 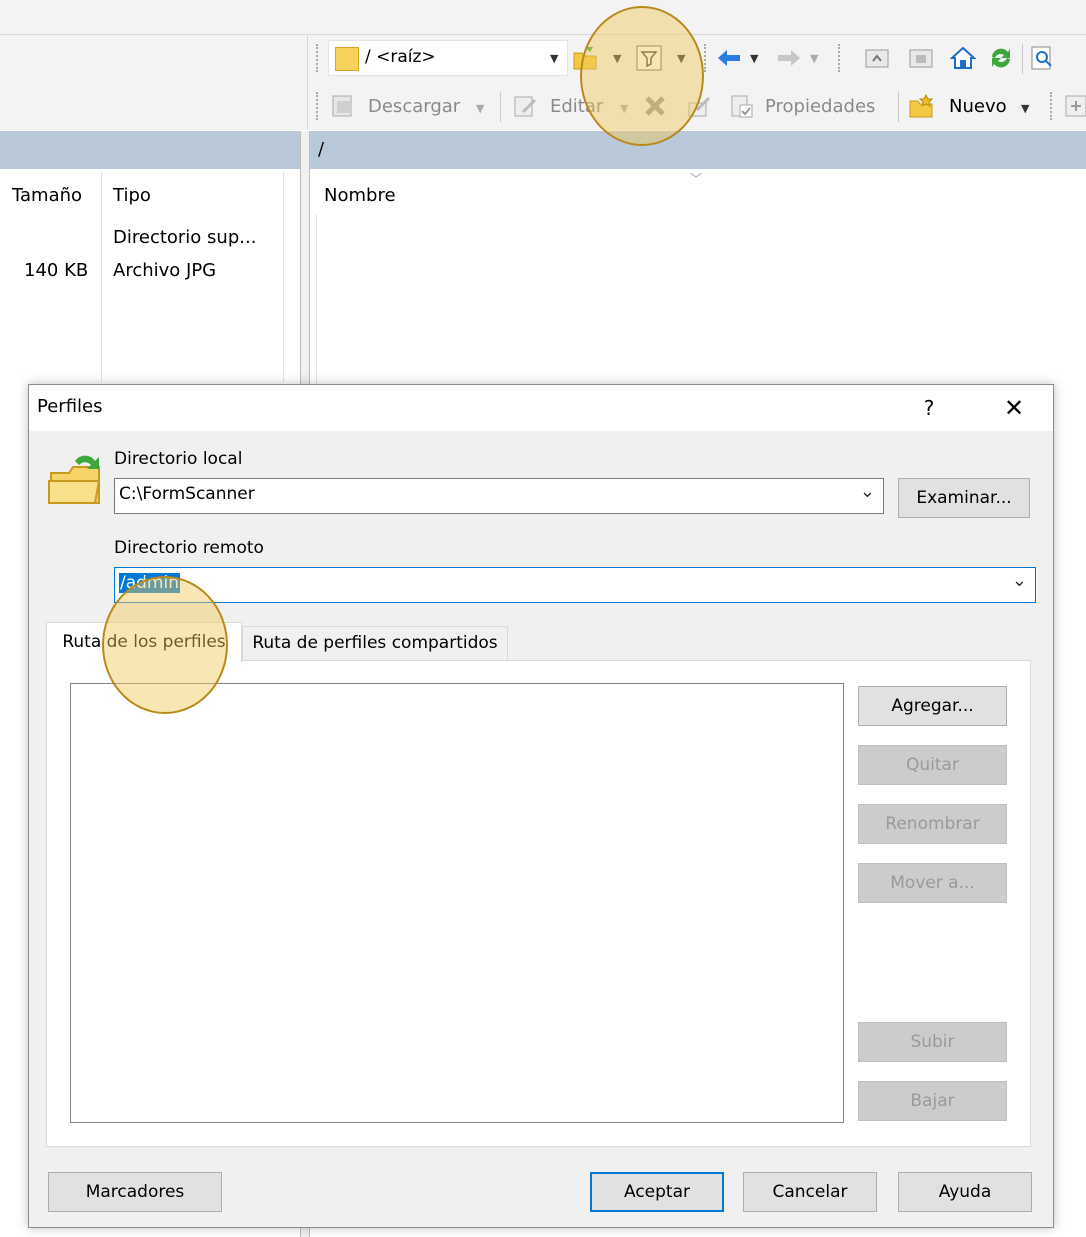 I want to click on cancel-button: Cancelar, so click(x=810, y=1192).